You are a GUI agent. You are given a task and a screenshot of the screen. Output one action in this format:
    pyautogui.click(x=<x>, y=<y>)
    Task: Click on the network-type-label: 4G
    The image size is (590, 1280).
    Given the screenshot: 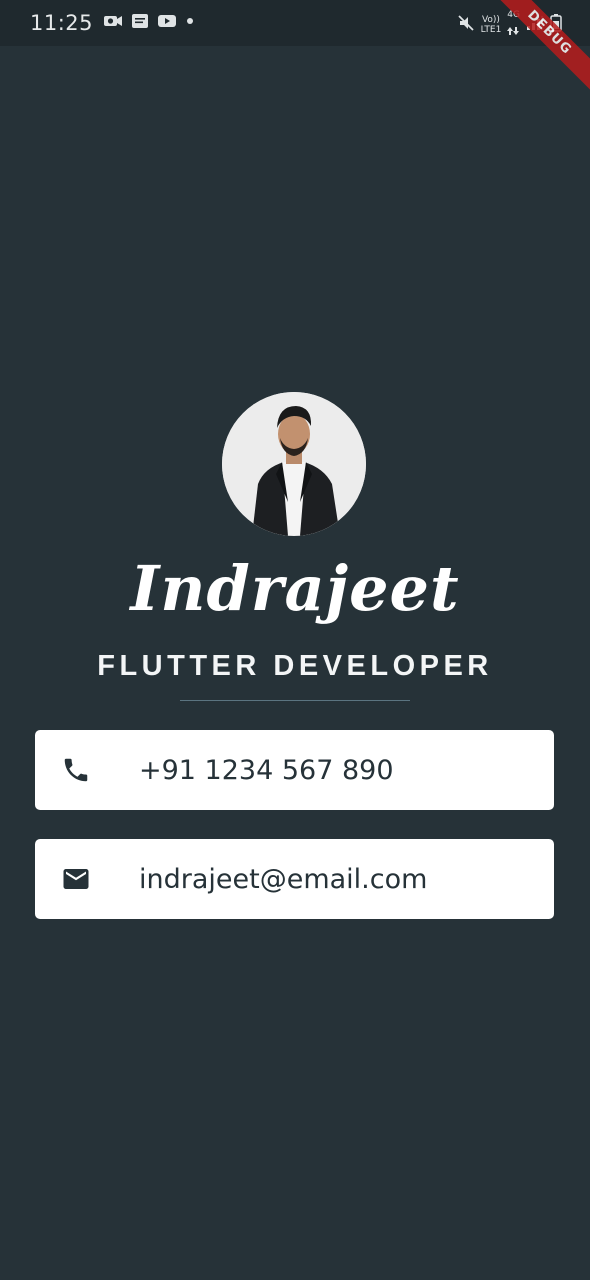 What is the action you would take?
    pyautogui.click(x=513, y=15)
    